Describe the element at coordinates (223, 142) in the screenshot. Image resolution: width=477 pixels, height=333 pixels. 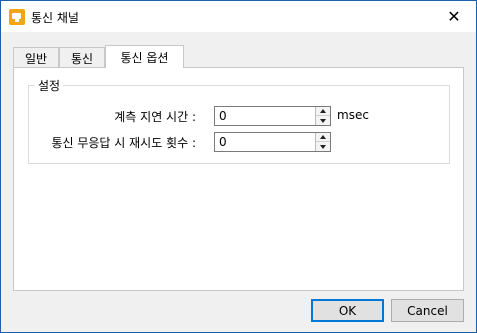
I see `retry-count-value: 0` at that location.